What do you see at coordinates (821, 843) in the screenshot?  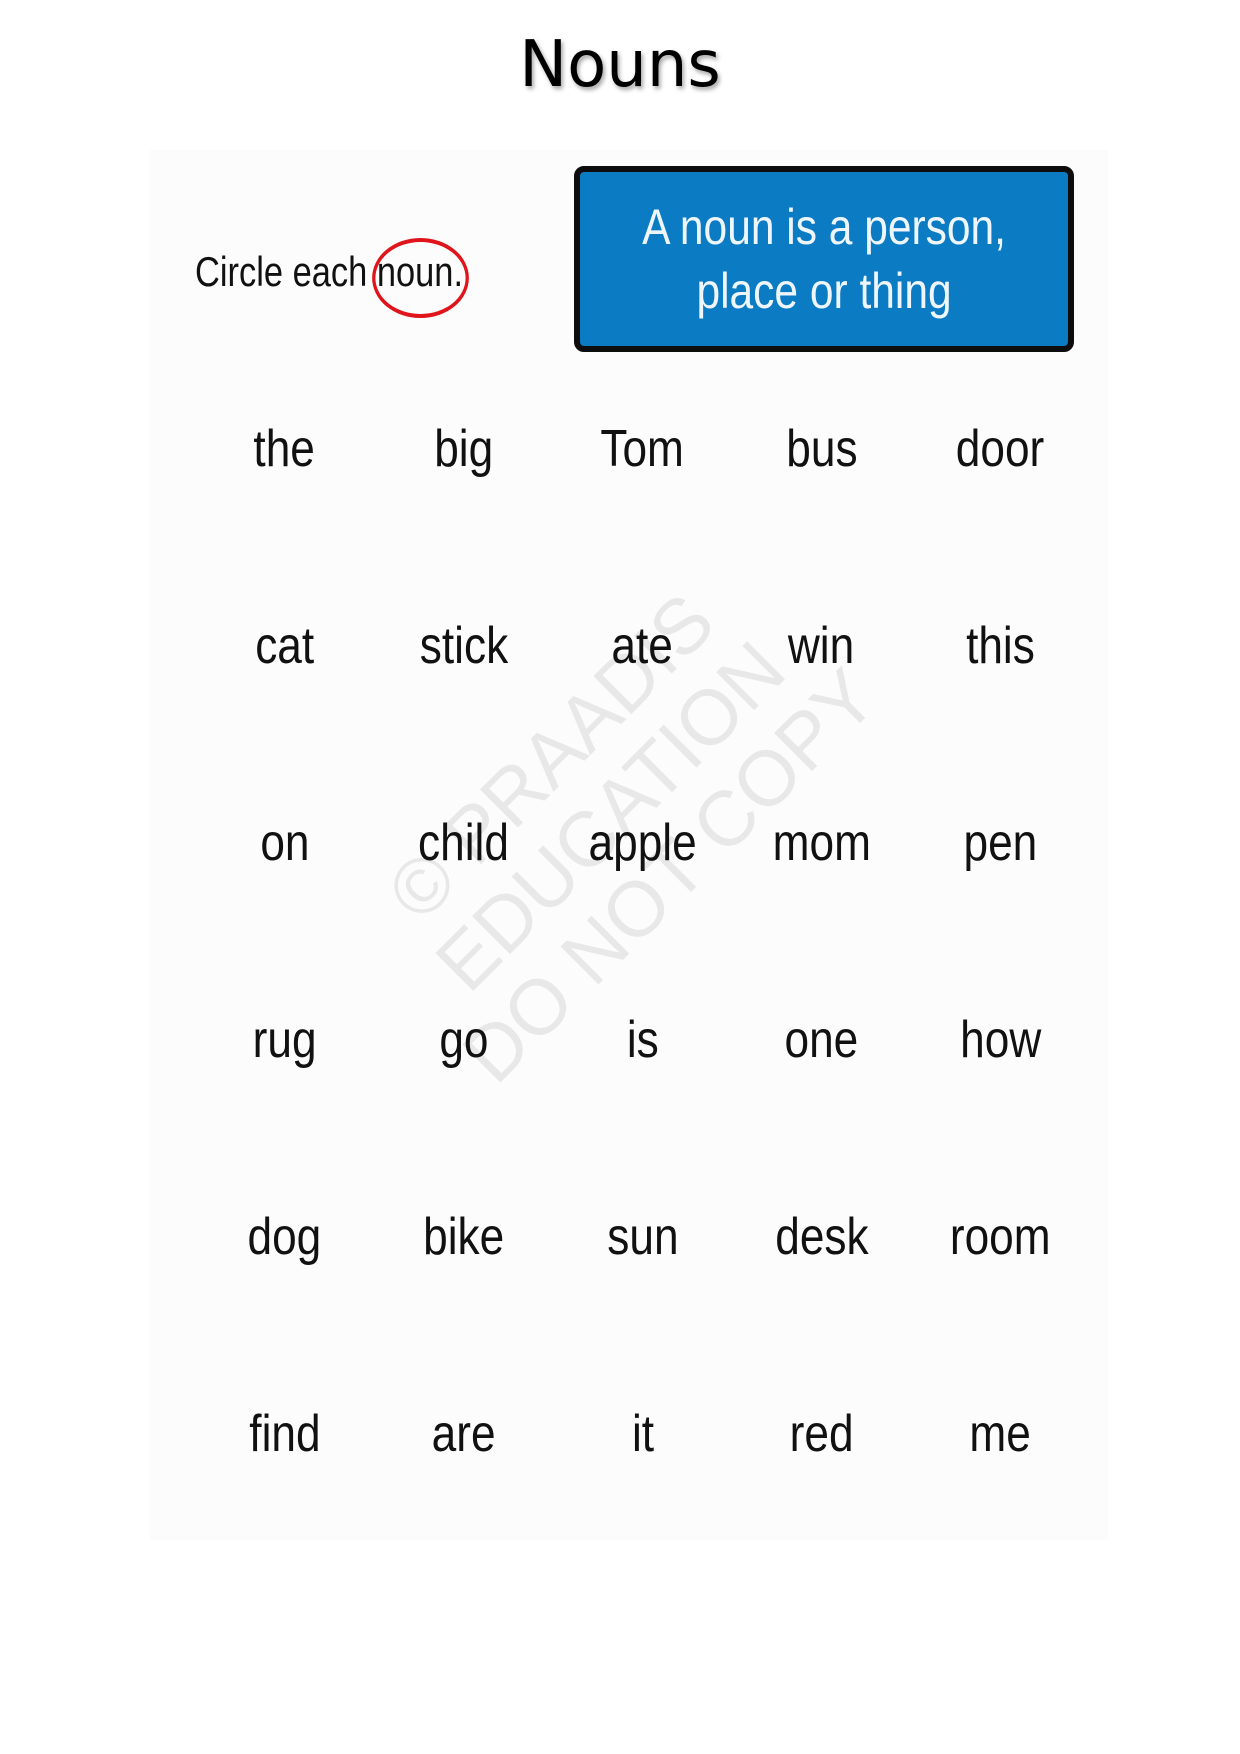 I see `word-item: mom` at bounding box center [821, 843].